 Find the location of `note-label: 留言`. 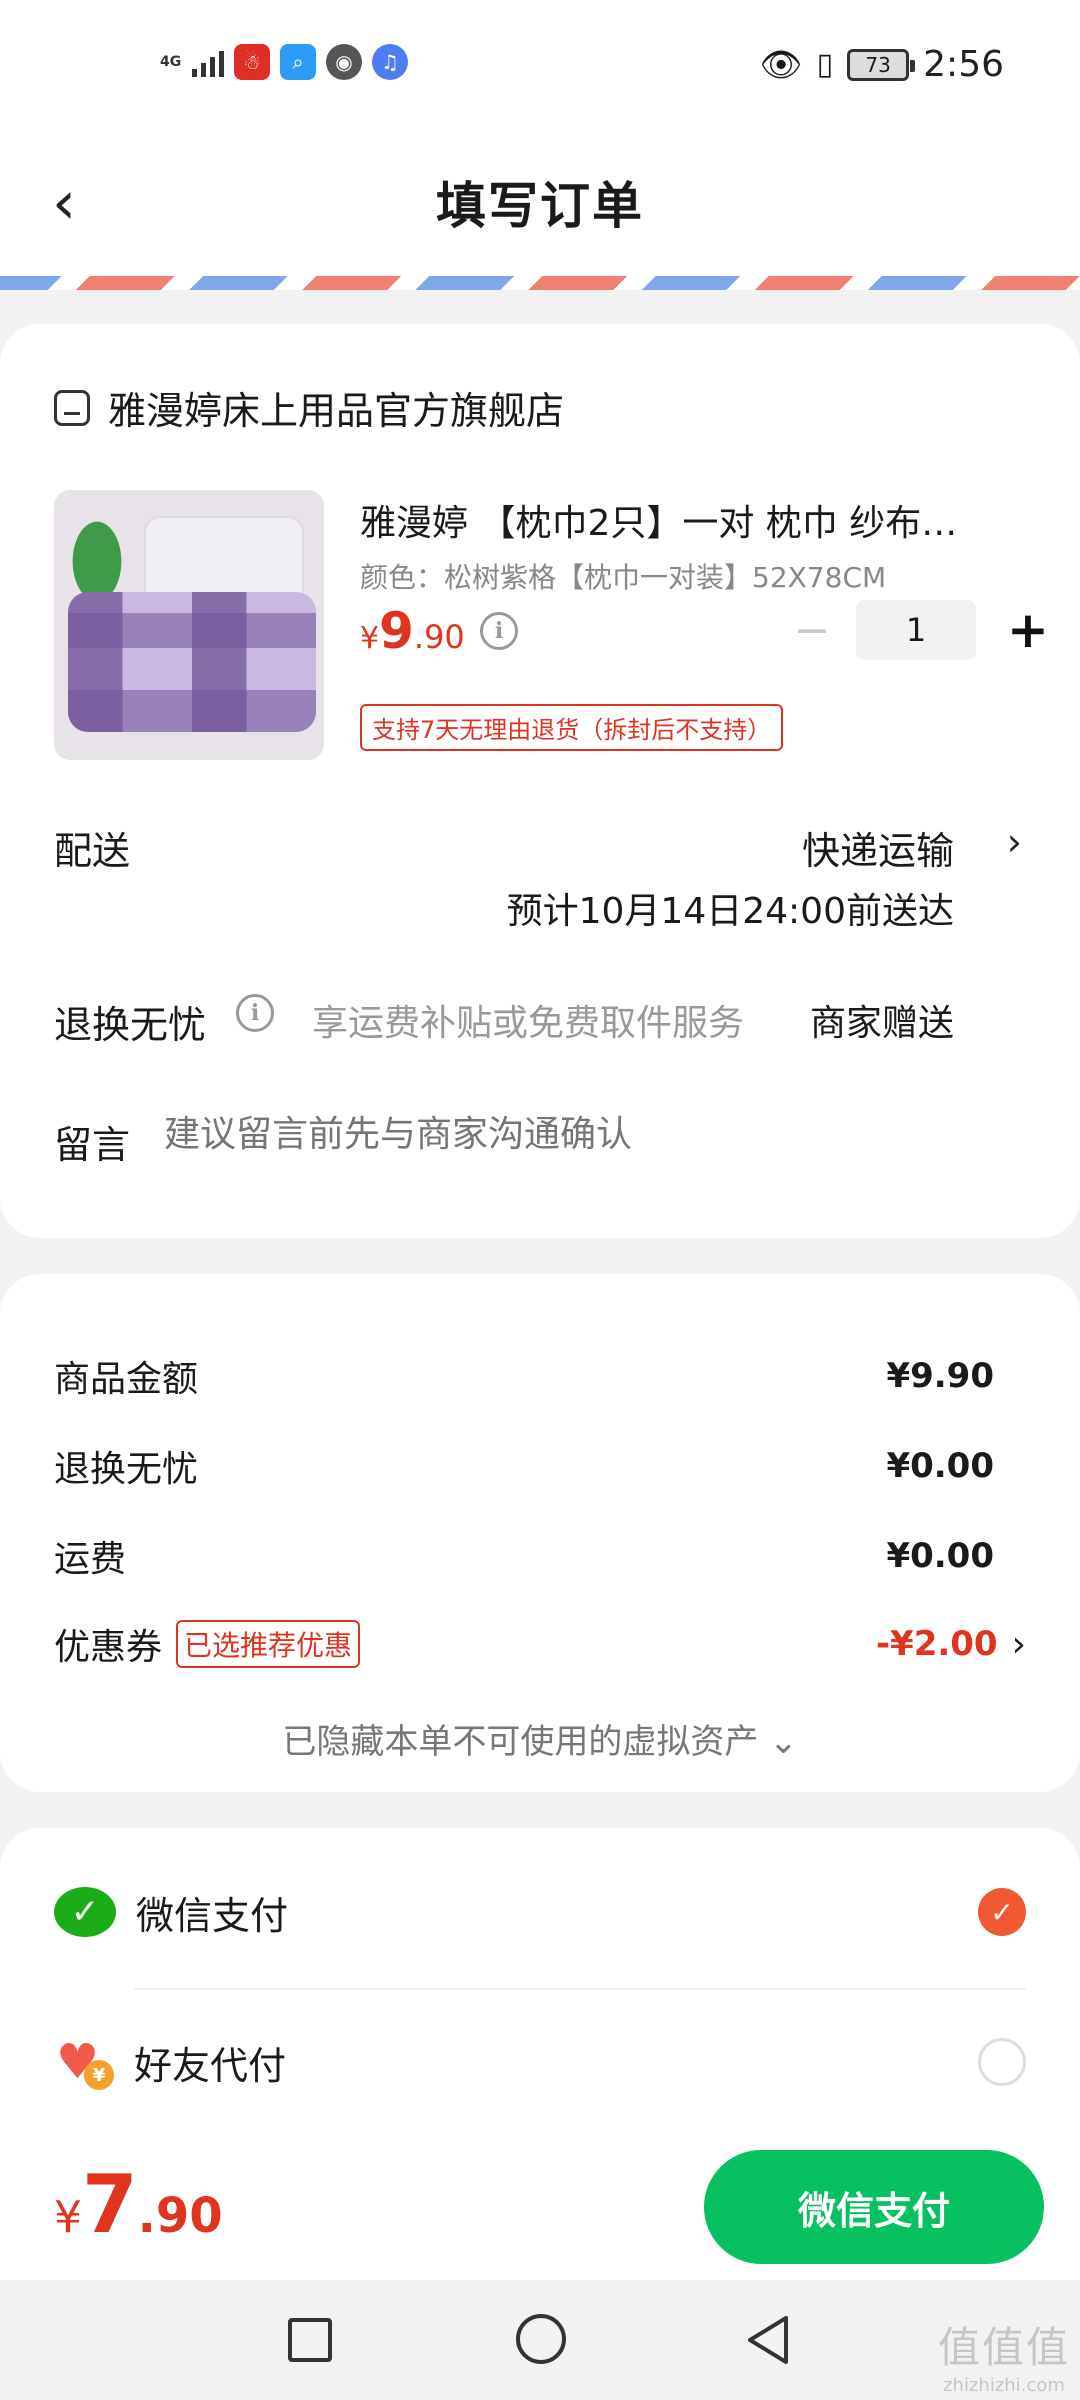

note-label: 留言 is located at coordinates (92, 1145).